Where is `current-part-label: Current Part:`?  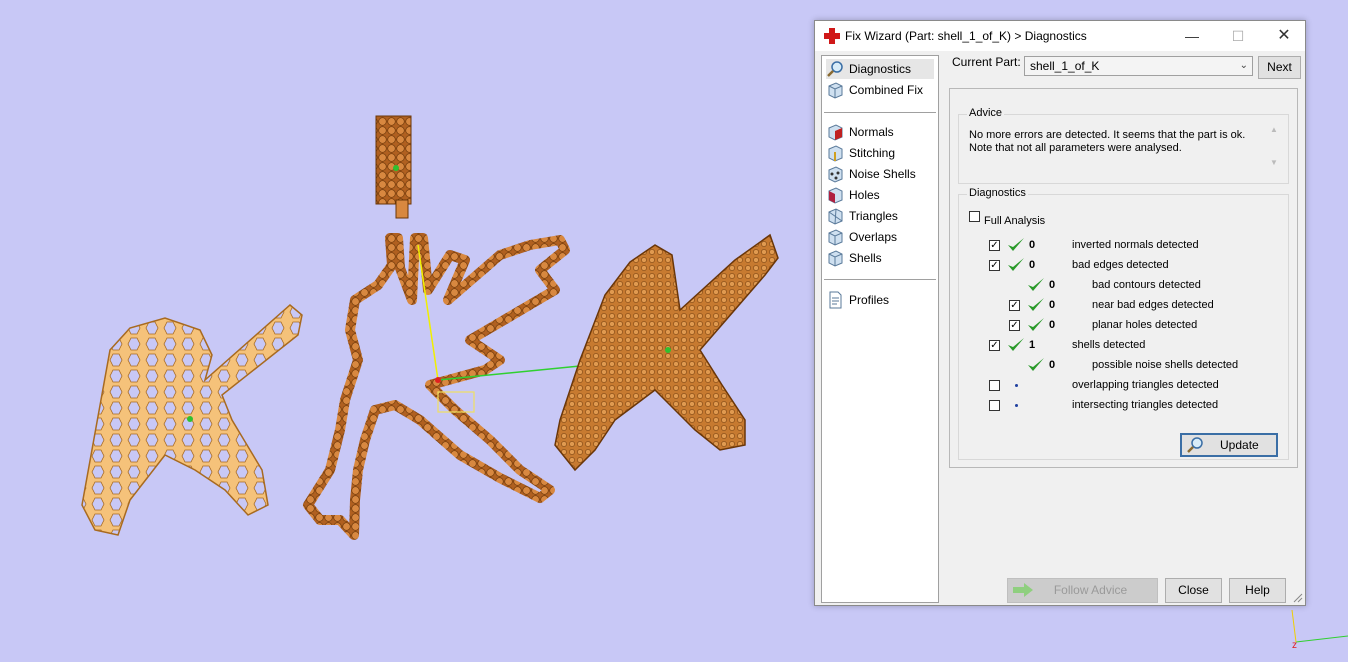
current-part-label: Current Part: is located at coordinates (986, 62).